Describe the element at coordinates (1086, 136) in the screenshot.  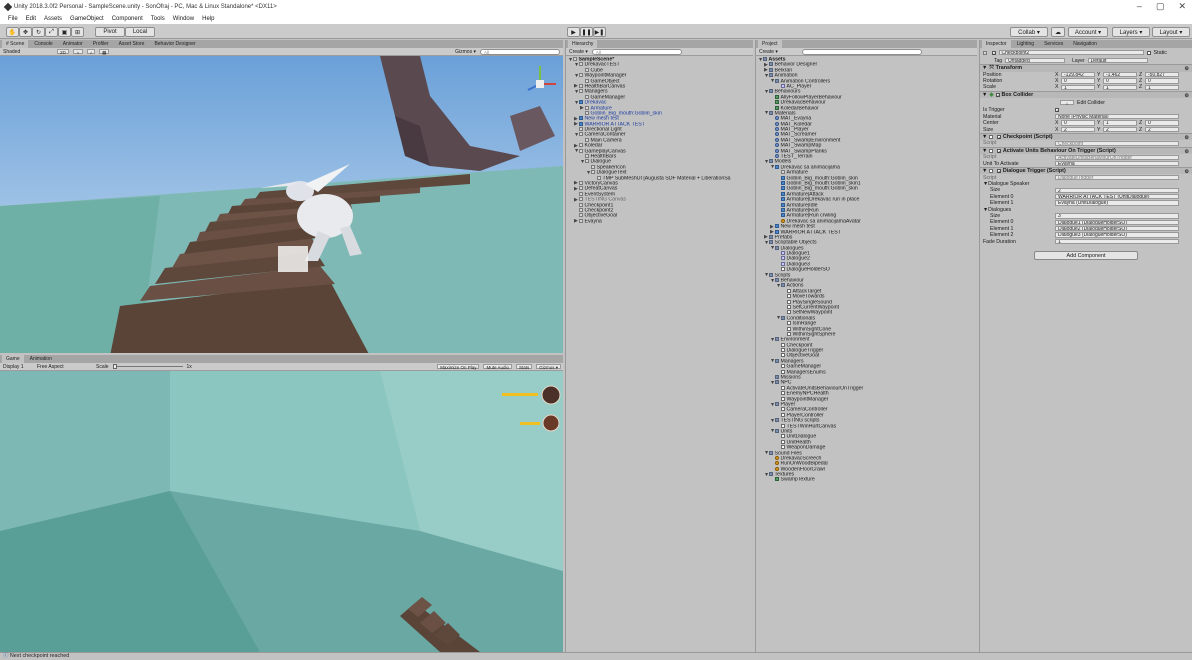
I see `checkpoint-script-header: ▼ ✓ Checkpoint (Script) ⚙` at that location.